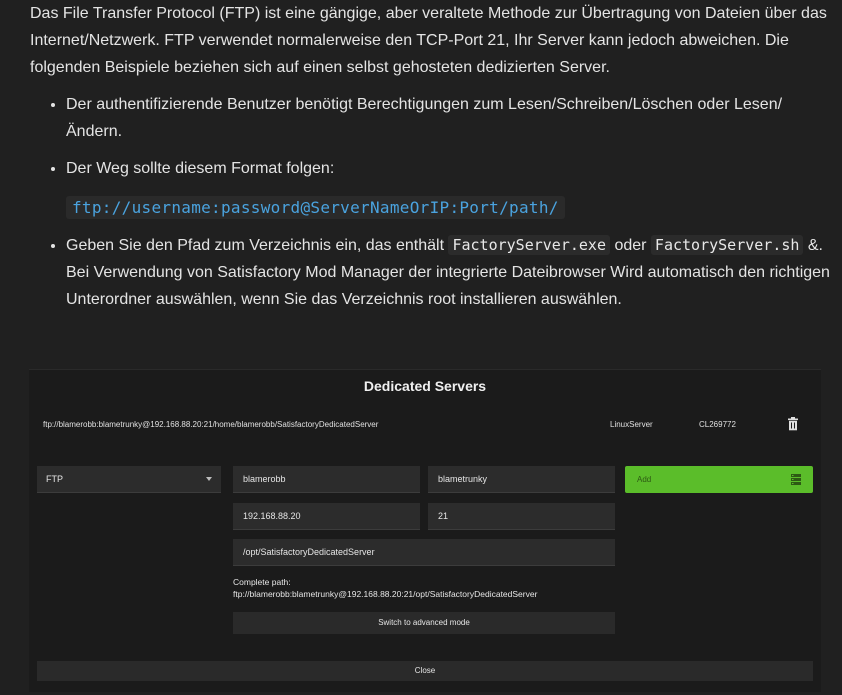  I want to click on list-item-text: Der Weg sollte diesem Format folgen:, so click(200, 168).